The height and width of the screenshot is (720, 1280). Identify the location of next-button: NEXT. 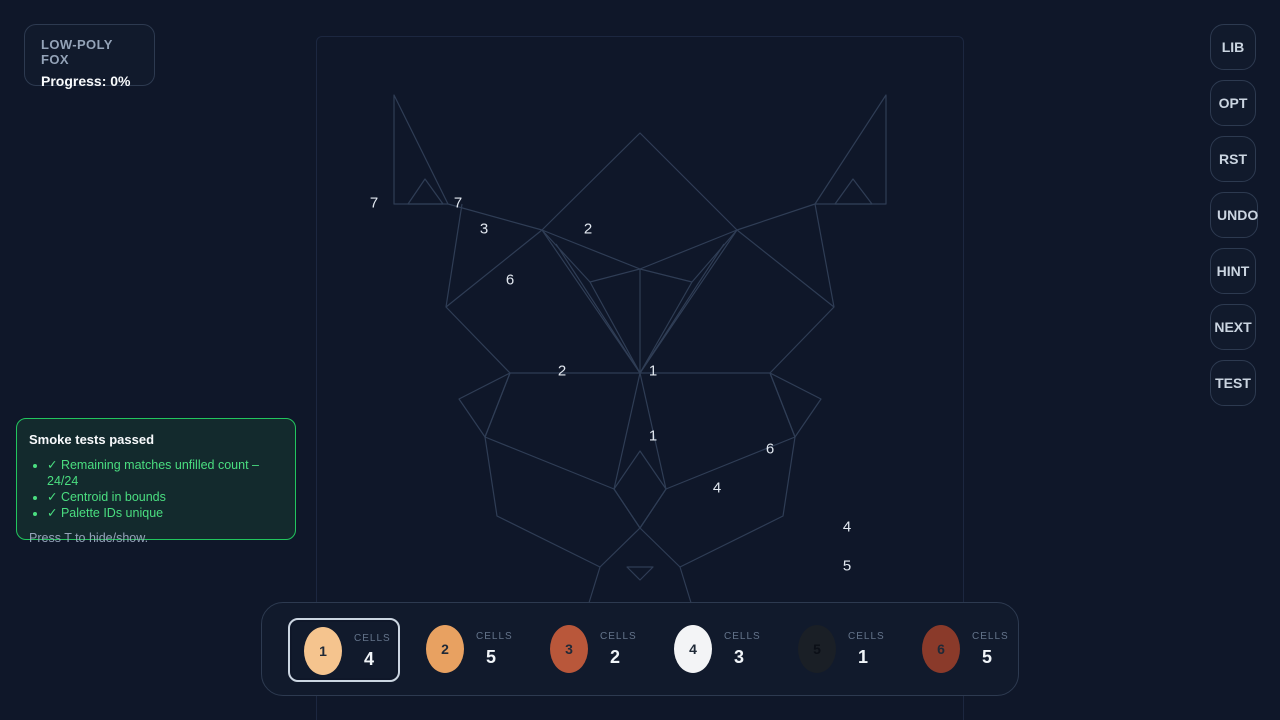
(1233, 327).